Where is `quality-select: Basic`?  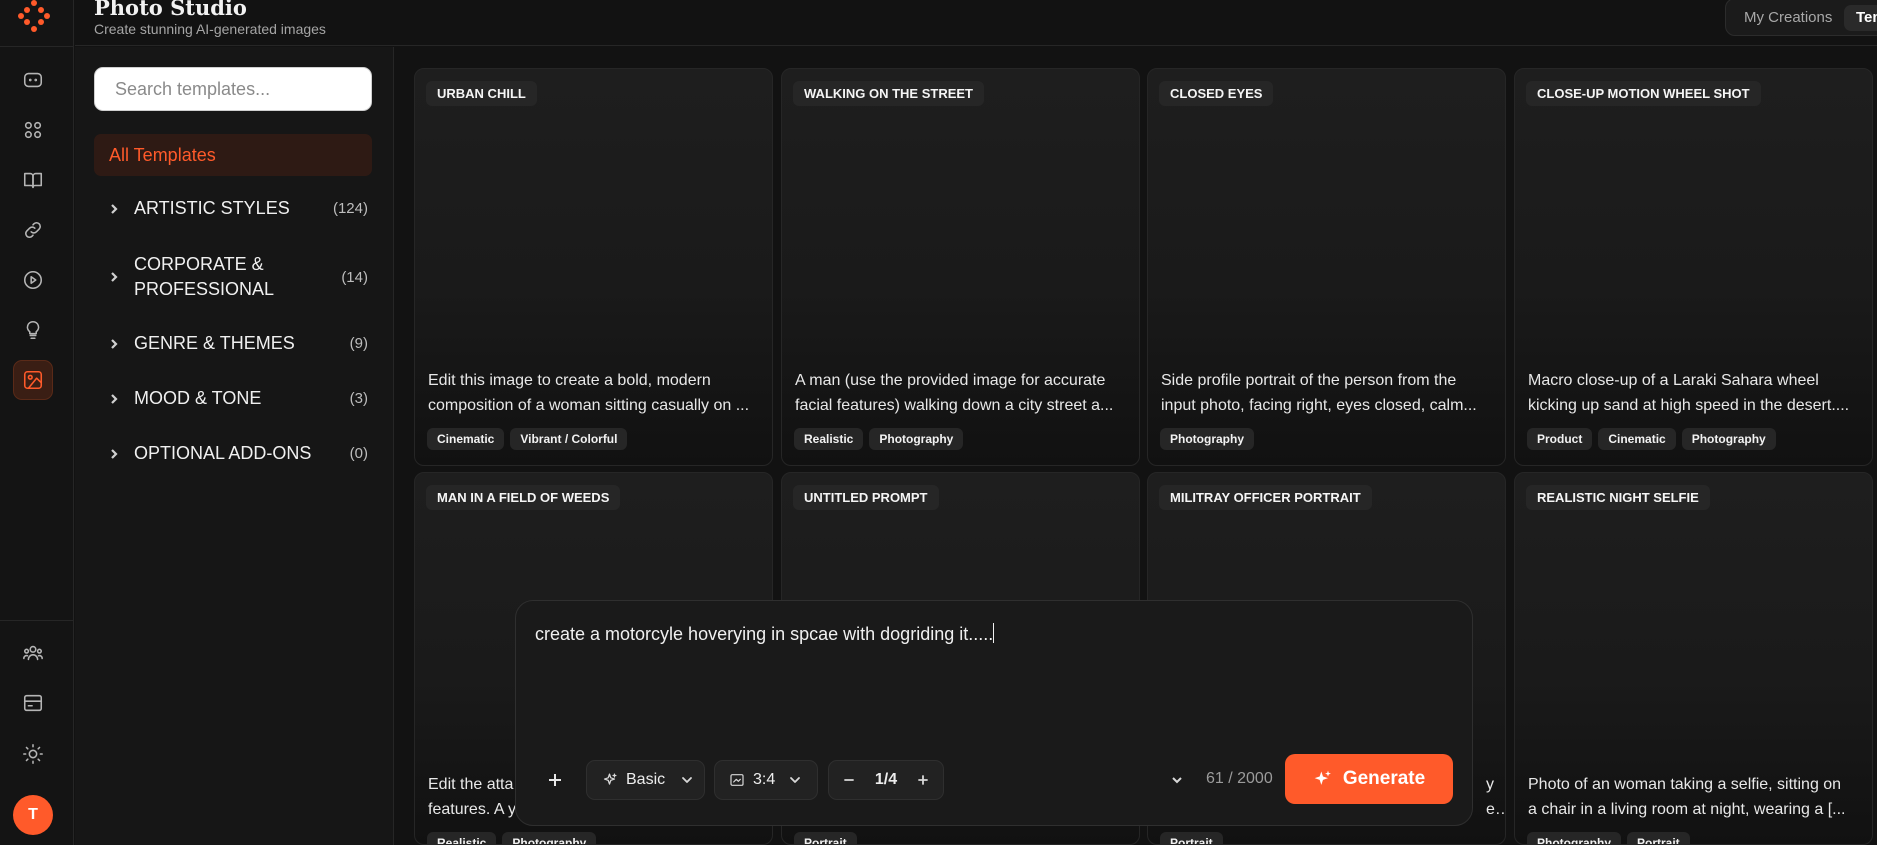 quality-select: Basic is located at coordinates (645, 780).